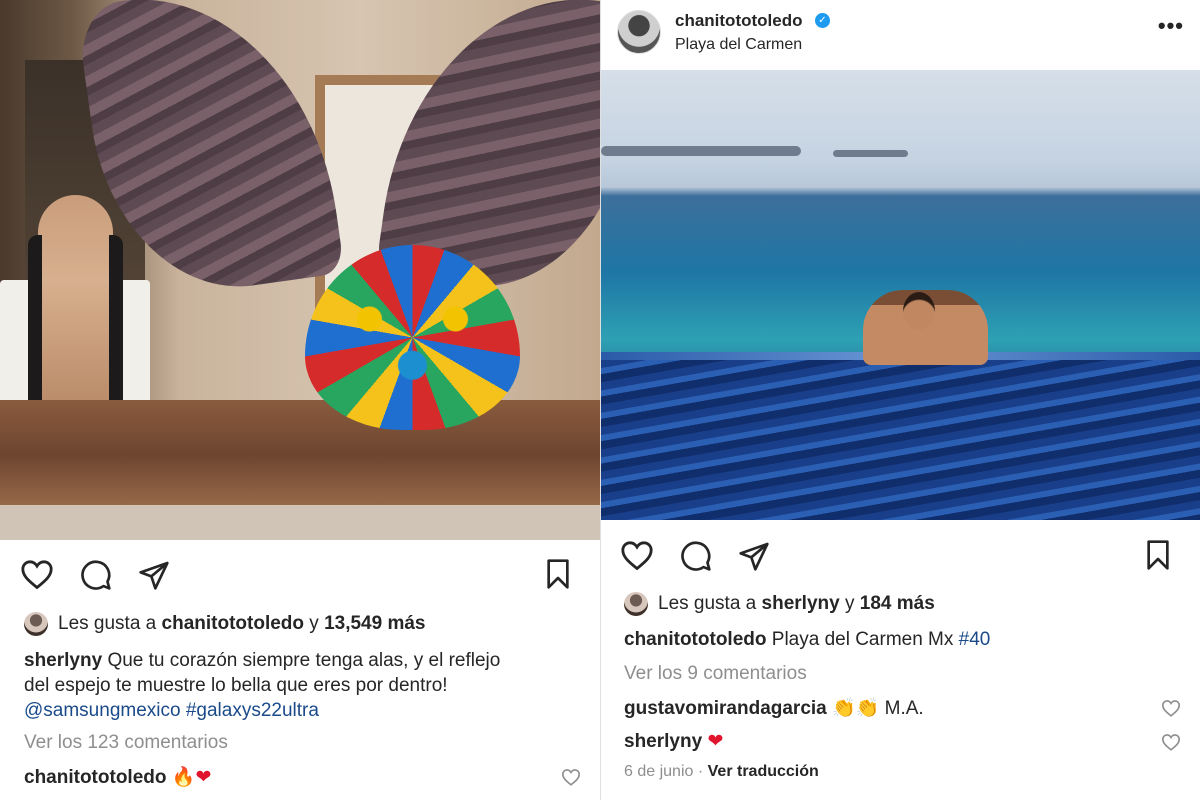 Image resolution: width=1200 pixels, height=800 pixels. I want to click on comment-username: gustavomirandagarcia, so click(725, 708).